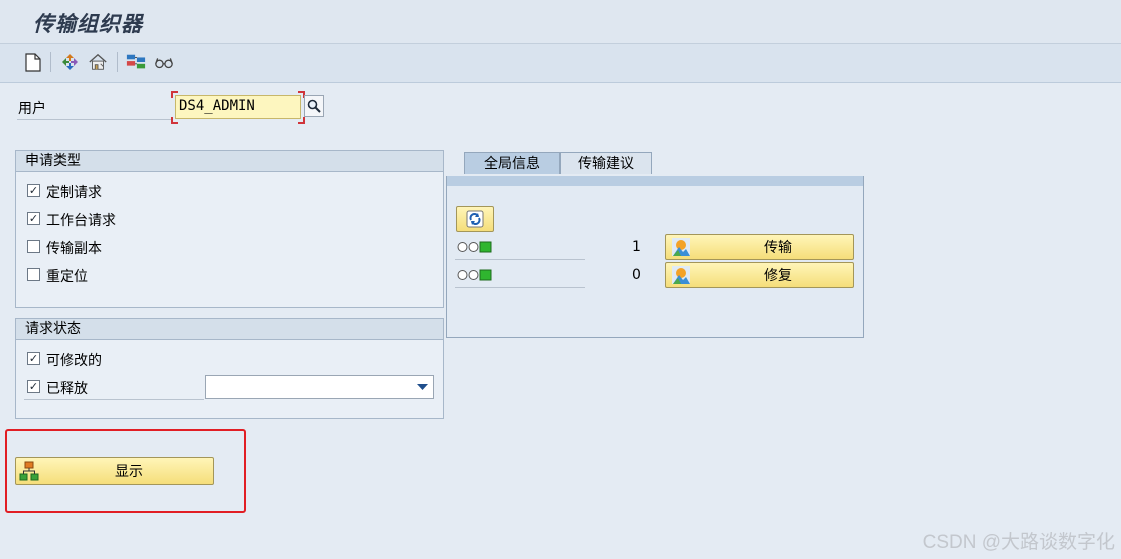 The image size is (1121, 559). What do you see at coordinates (81, 221) in the screenshot?
I see `checkbox-label: 工作台请求` at bounding box center [81, 221].